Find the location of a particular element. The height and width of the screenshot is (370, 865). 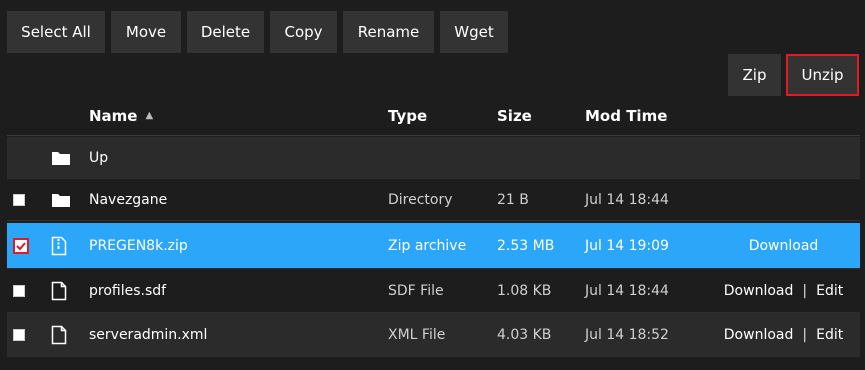

file-type: Directory is located at coordinates (420, 199).